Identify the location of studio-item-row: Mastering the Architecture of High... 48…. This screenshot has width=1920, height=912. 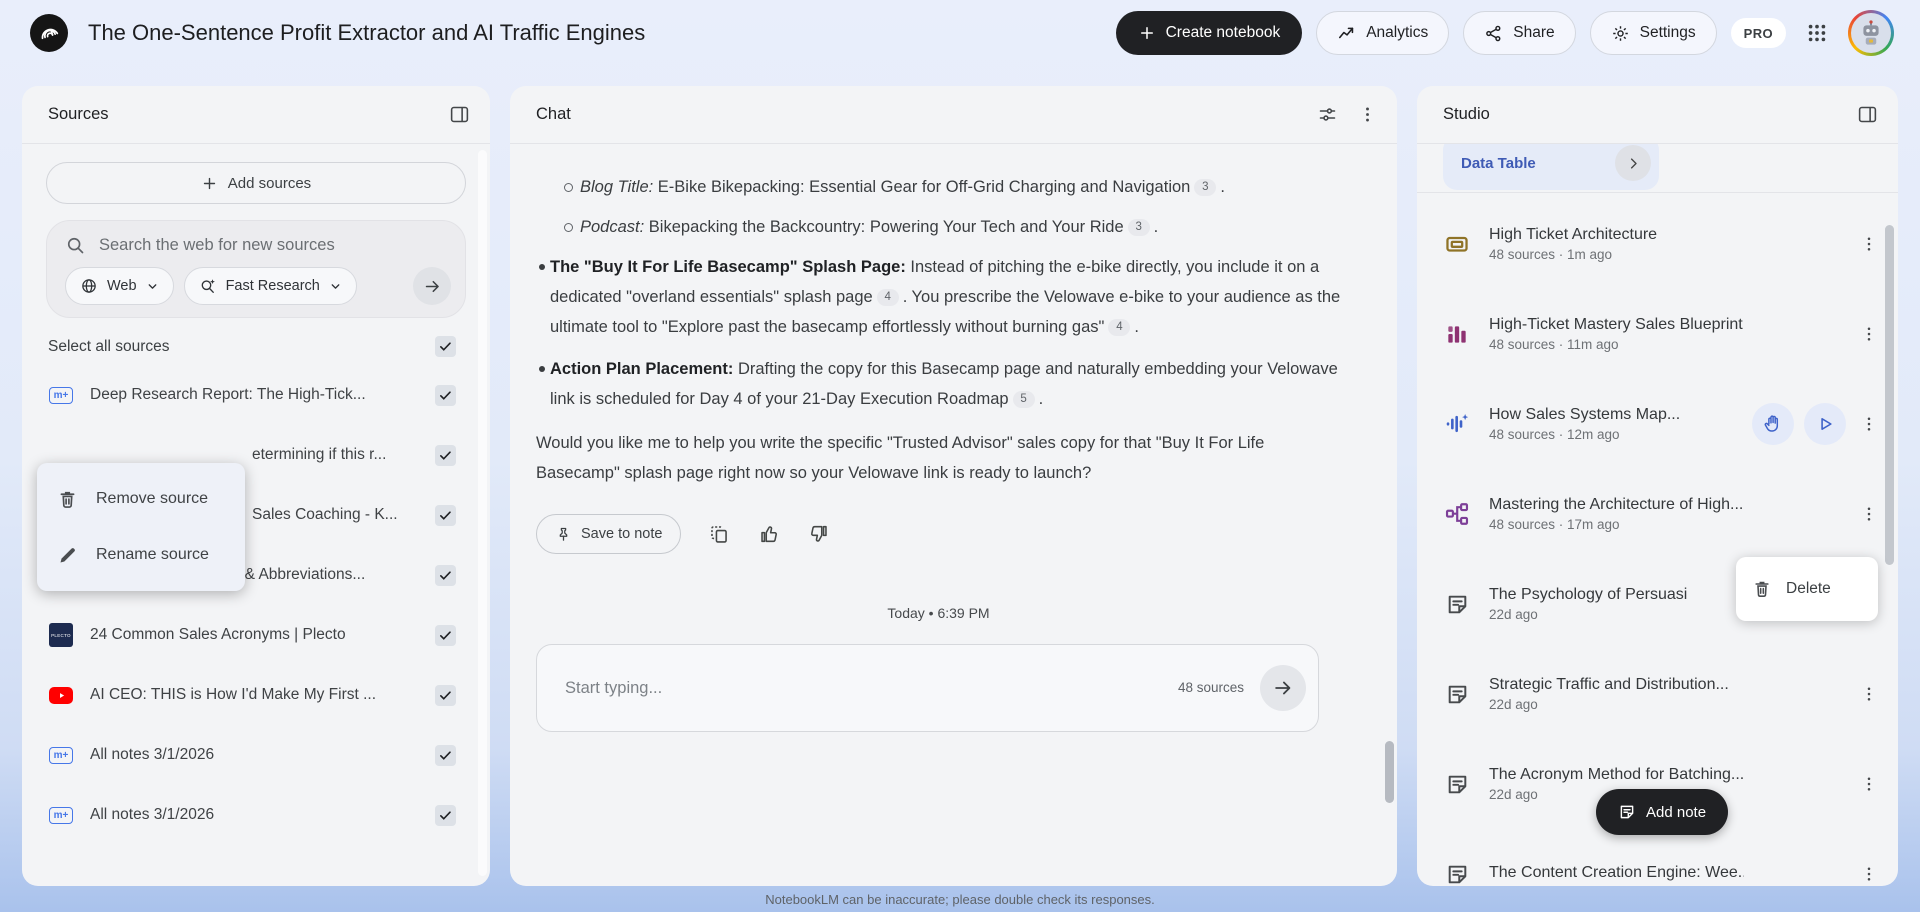
(1657, 514).